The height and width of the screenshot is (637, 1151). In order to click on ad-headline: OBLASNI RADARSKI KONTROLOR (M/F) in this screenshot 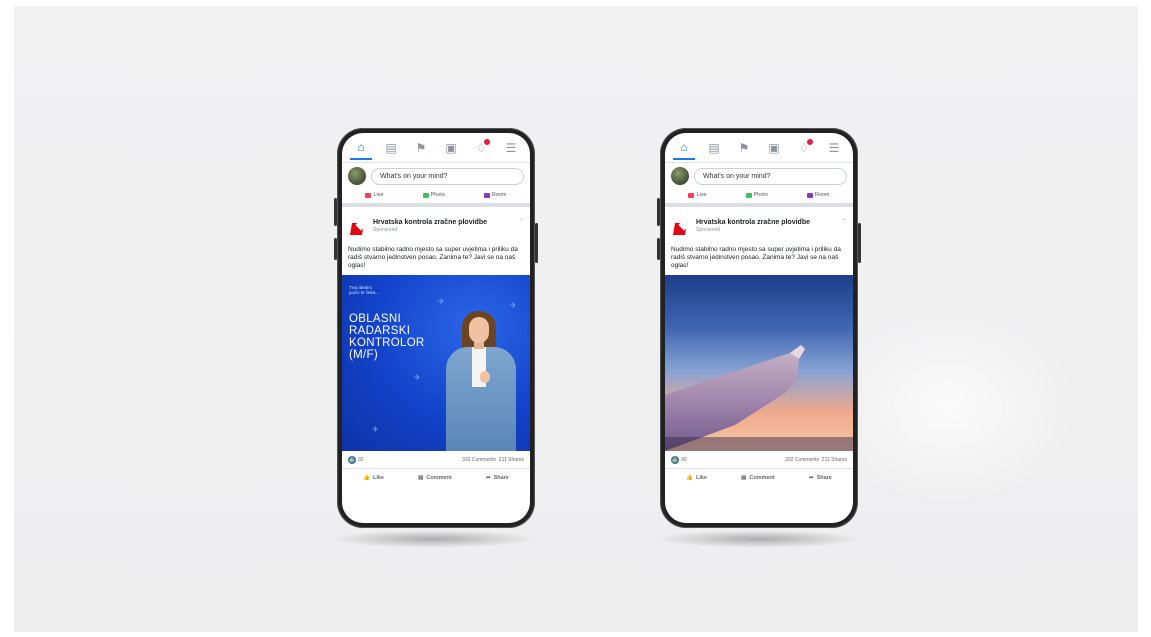, I will do `click(387, 337)`.